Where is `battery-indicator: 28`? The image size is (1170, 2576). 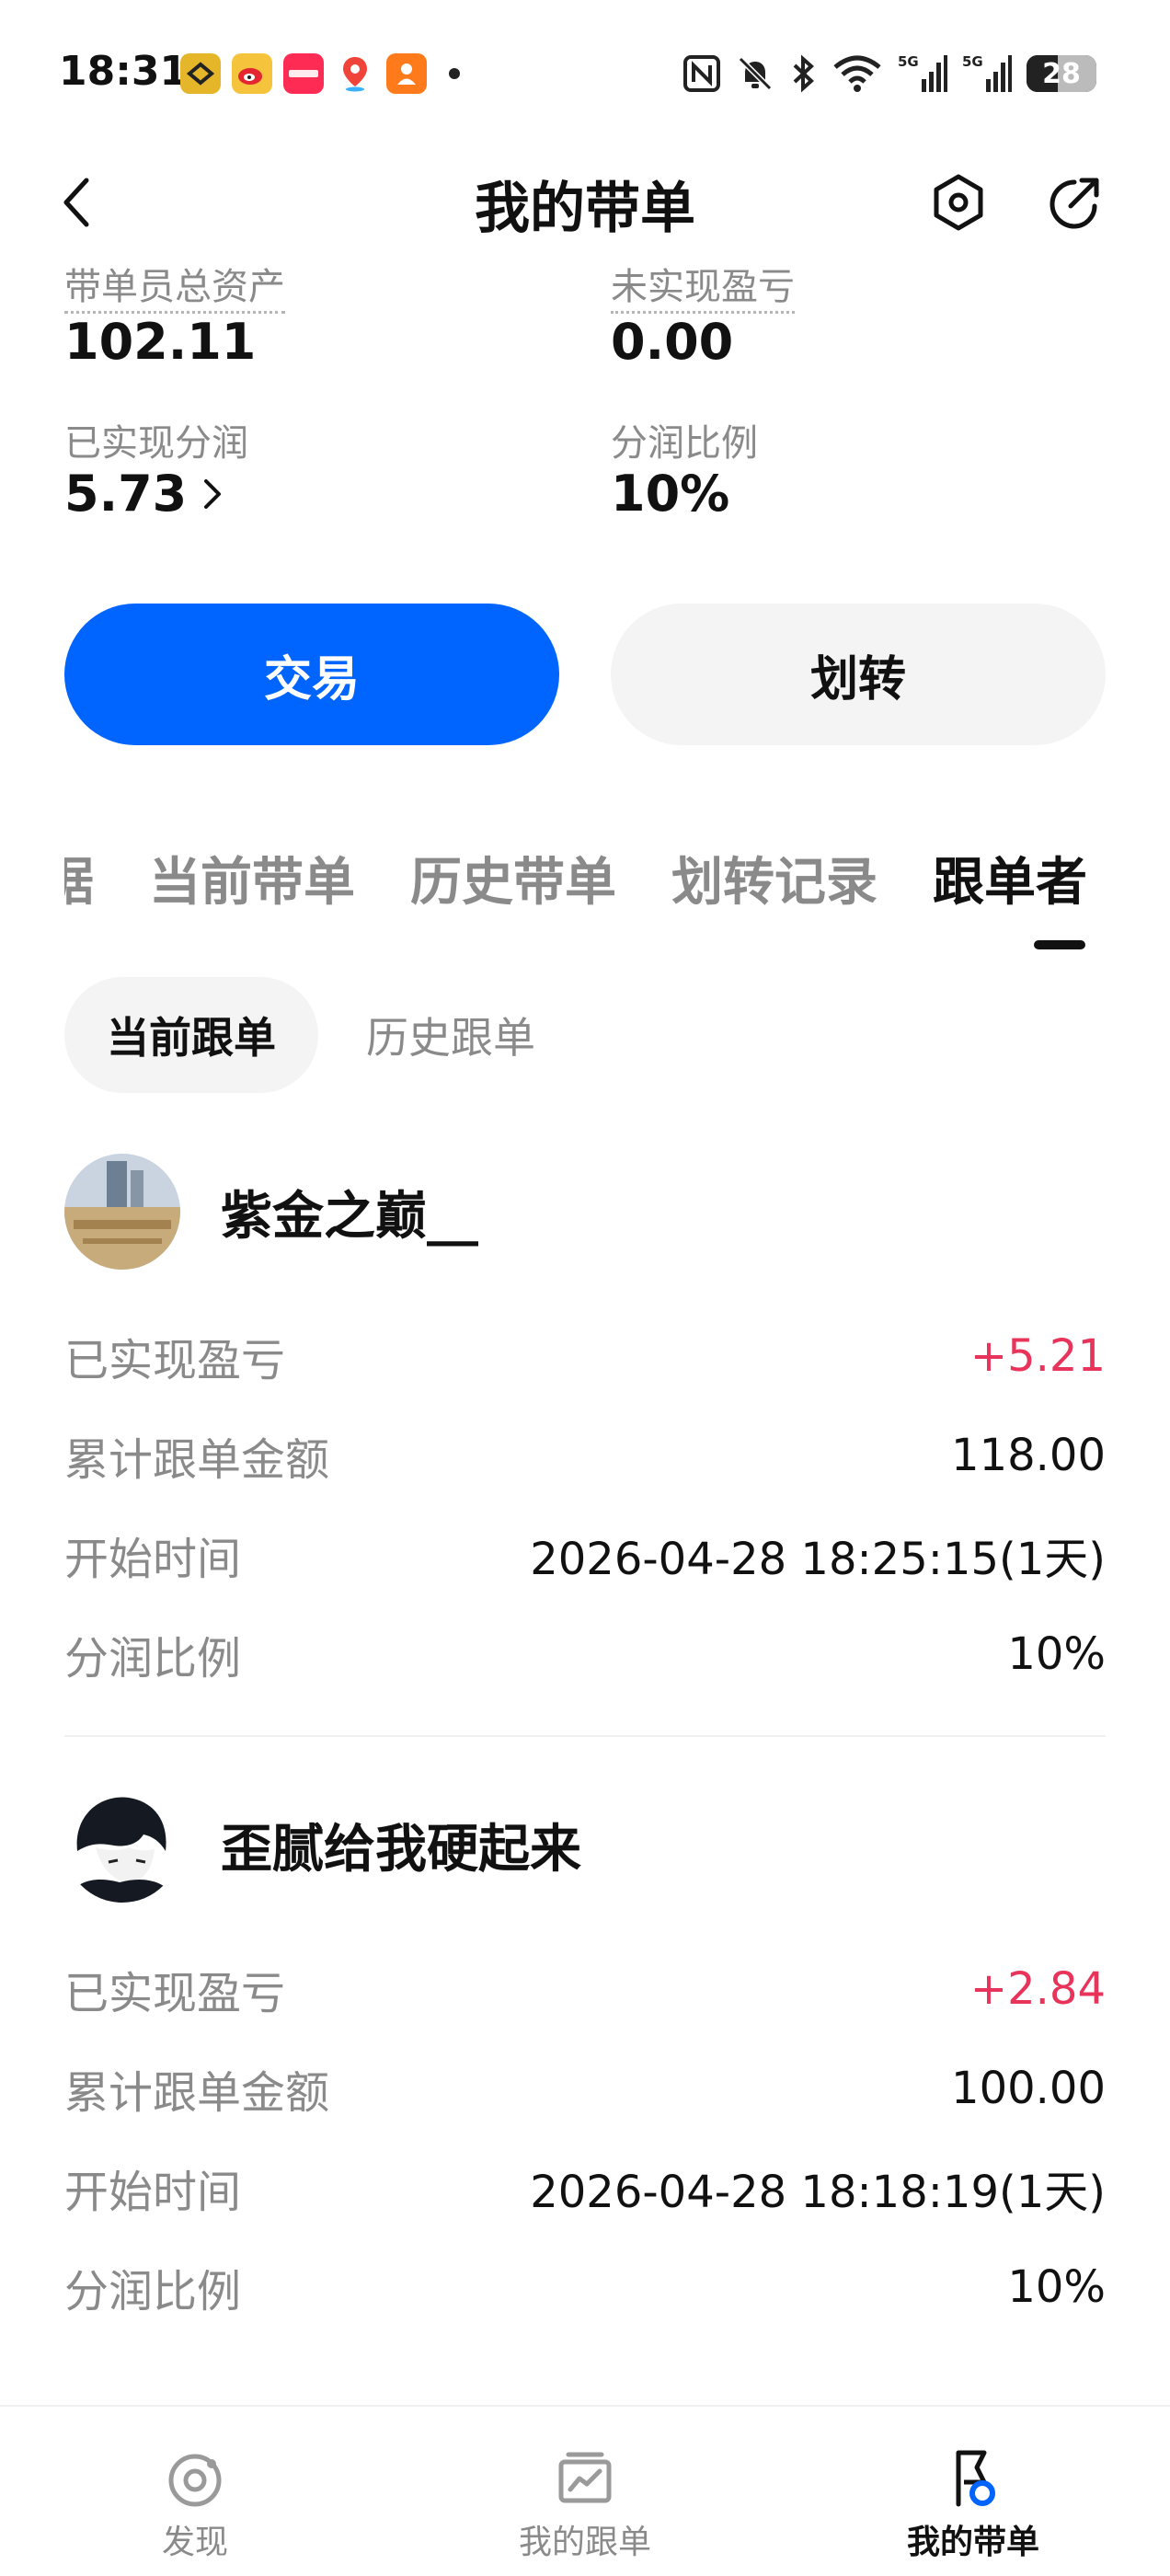 battery-indicator: 28 is located at coordinates (1061, 73).